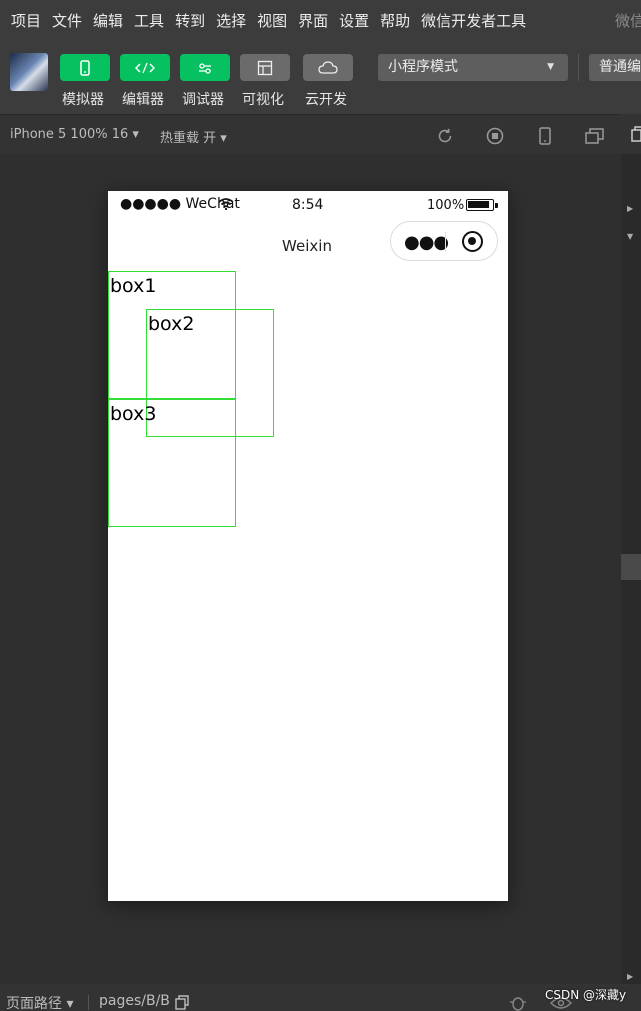 The height and width of the screenshot is (1011, 641). I want to click on status-time: 8:54, so click(308, 205).